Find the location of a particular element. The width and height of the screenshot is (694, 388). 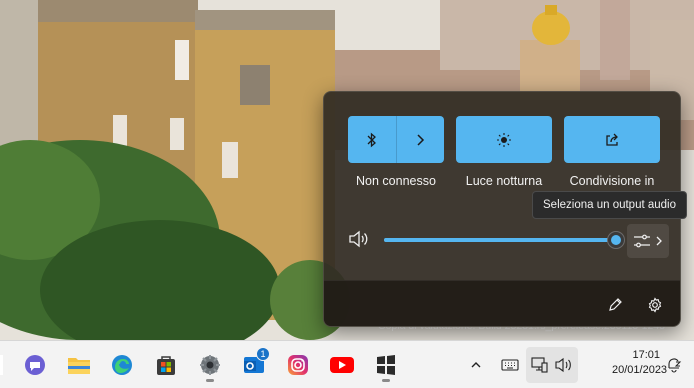

taskbar-clock: 17:01 20/01/2023 is located at coordinates (640, 363).